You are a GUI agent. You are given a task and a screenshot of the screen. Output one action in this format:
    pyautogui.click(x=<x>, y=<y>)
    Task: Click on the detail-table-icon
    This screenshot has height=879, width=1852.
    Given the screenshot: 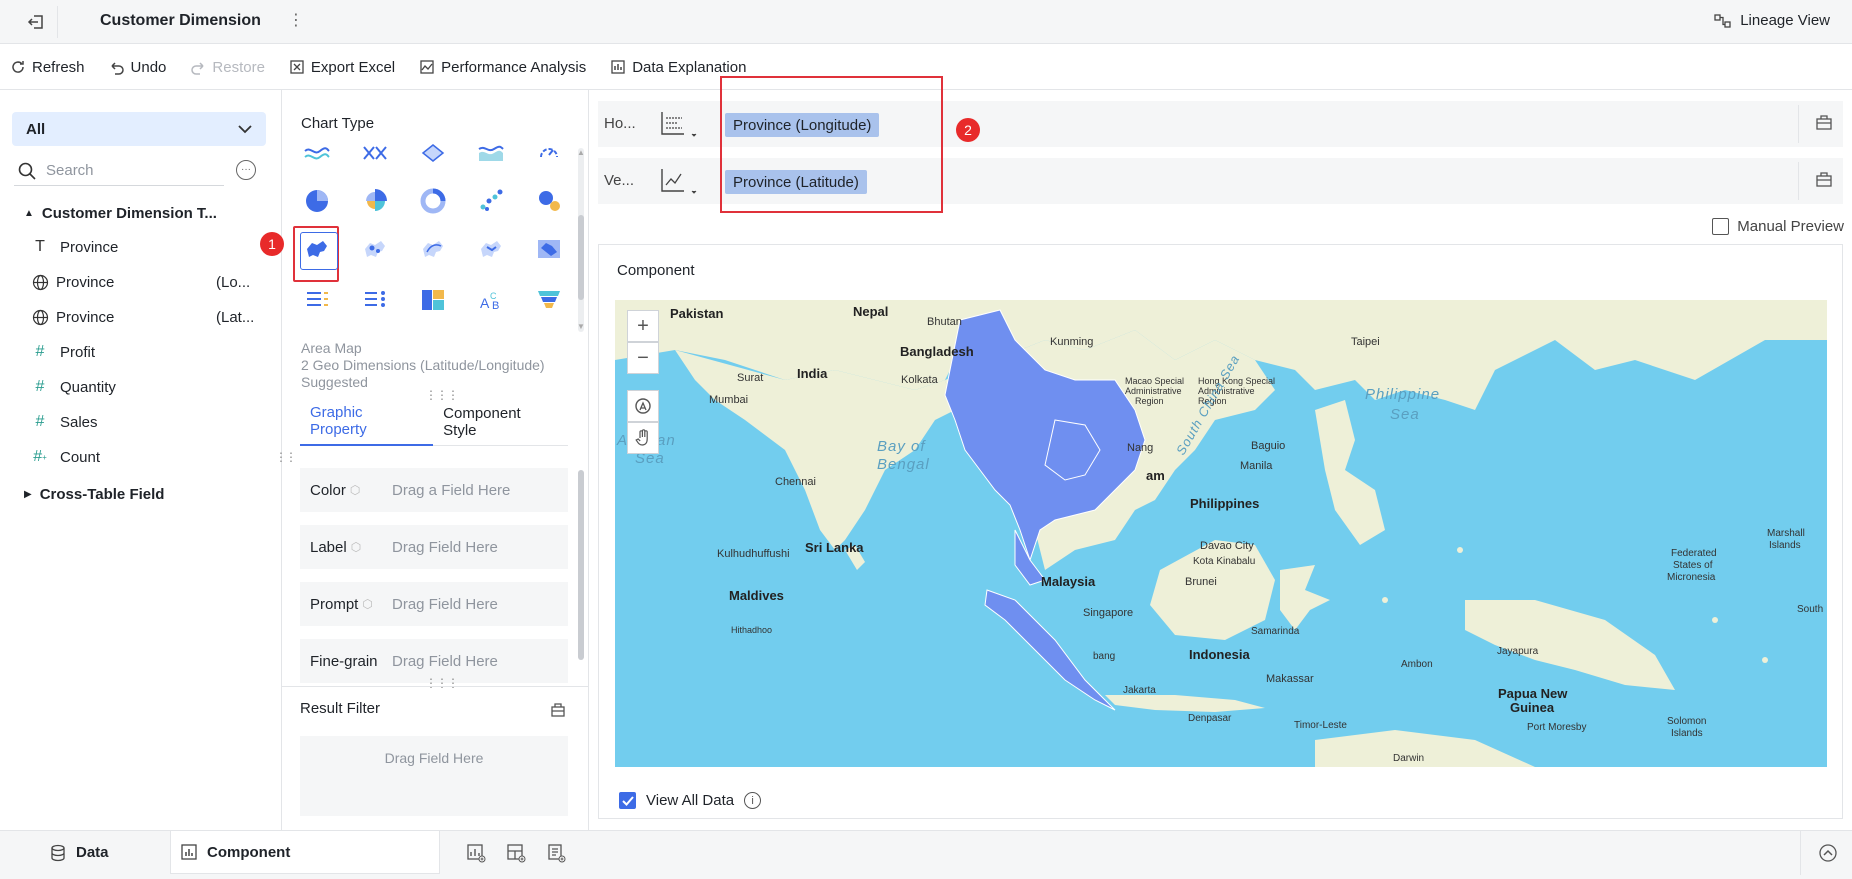 What is the action you would take?
    pyautogui.click(x=317, y=299)
    